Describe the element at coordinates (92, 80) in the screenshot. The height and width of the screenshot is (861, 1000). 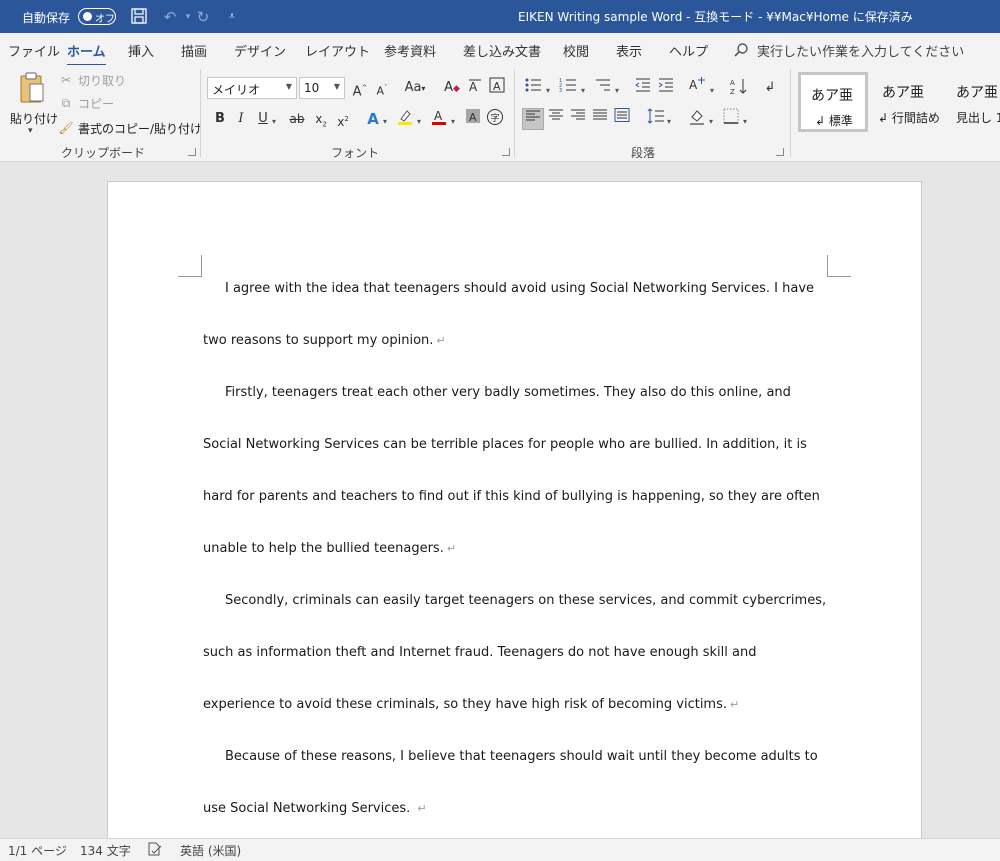
I see `cut-button: ✂ 切り取り` at that location.